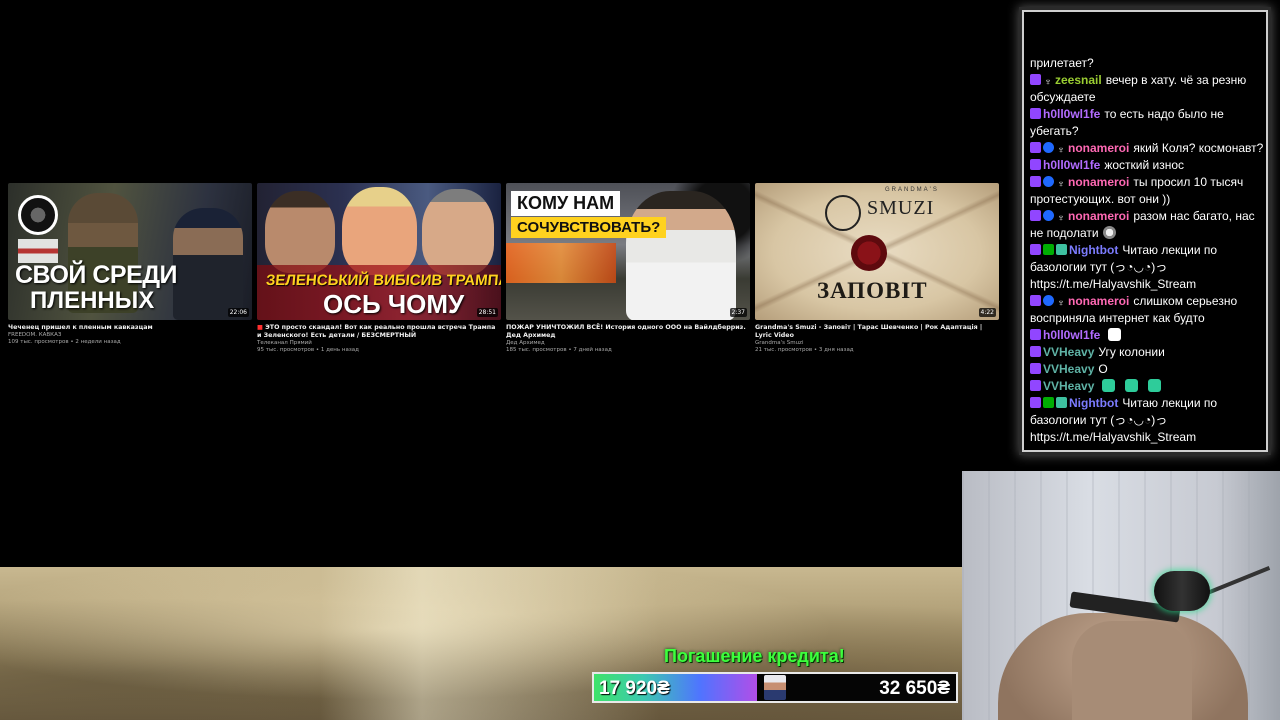  Describe the element at coordinates (987, 312) in the screenshot. I see `video-duration: 4:22` at that location.